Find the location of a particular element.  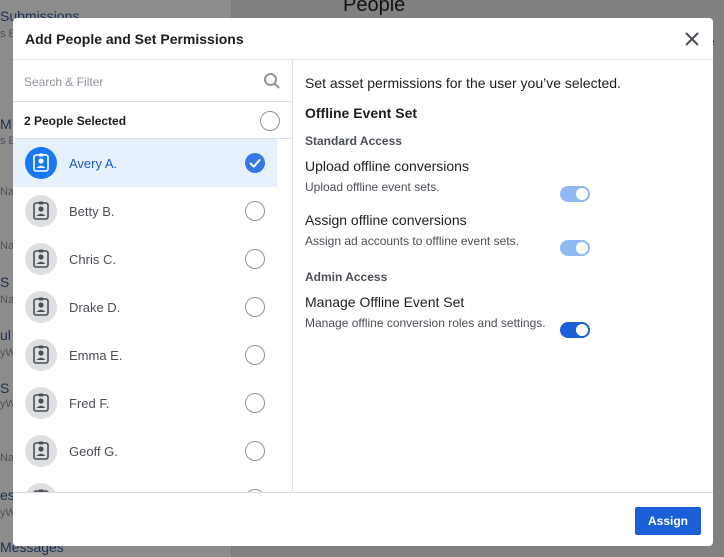

dialog-title: Add People and Set Permissions is located at coordinates (134, 39).